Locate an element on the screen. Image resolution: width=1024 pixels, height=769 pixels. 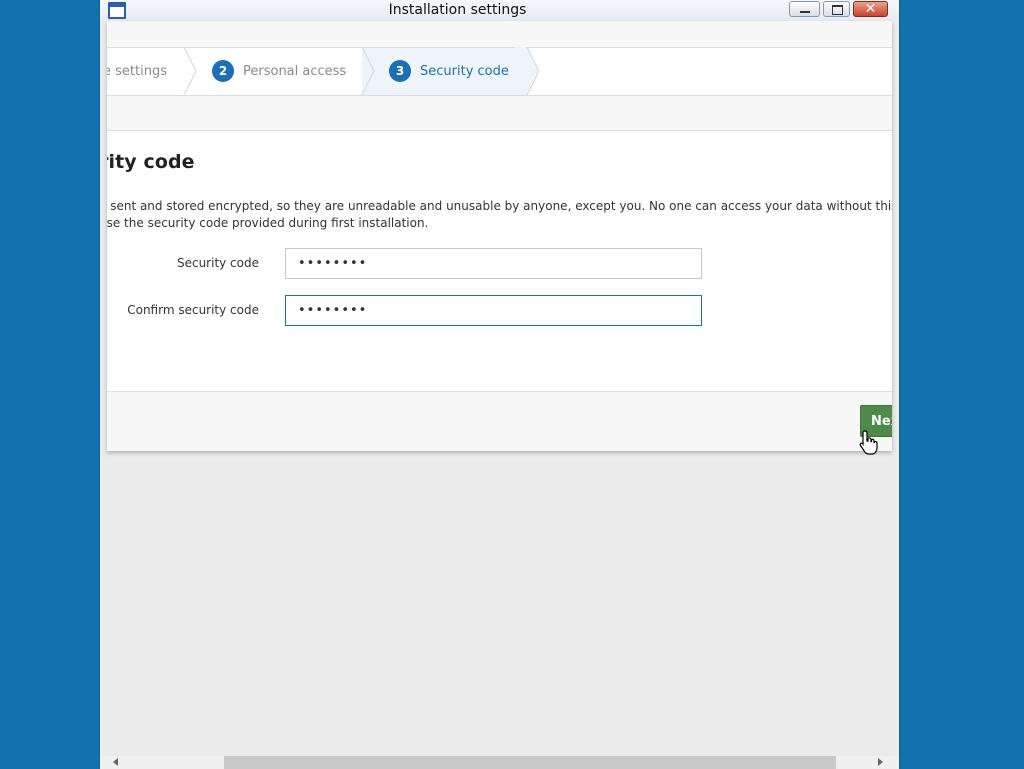
section-heading: rity code is located at coordinates (151, 162).